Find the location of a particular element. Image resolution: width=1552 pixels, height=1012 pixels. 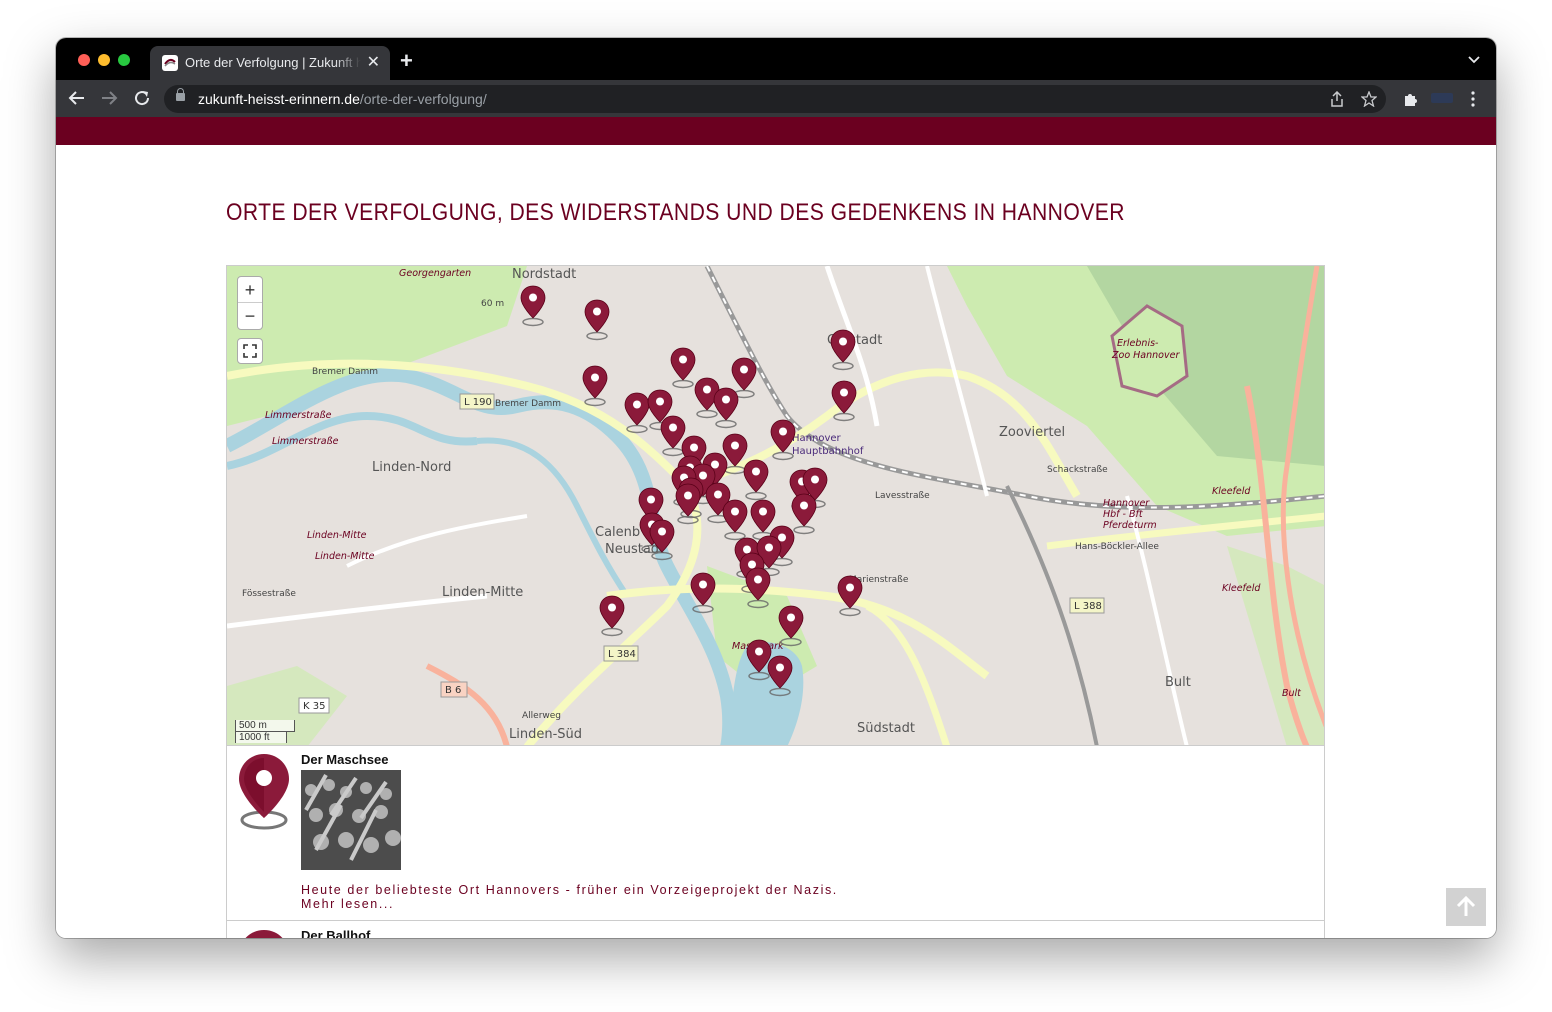

tab-bar: Orte der Verfolgung | Zukunft h ✕ + is located at coordinates (776, 59).